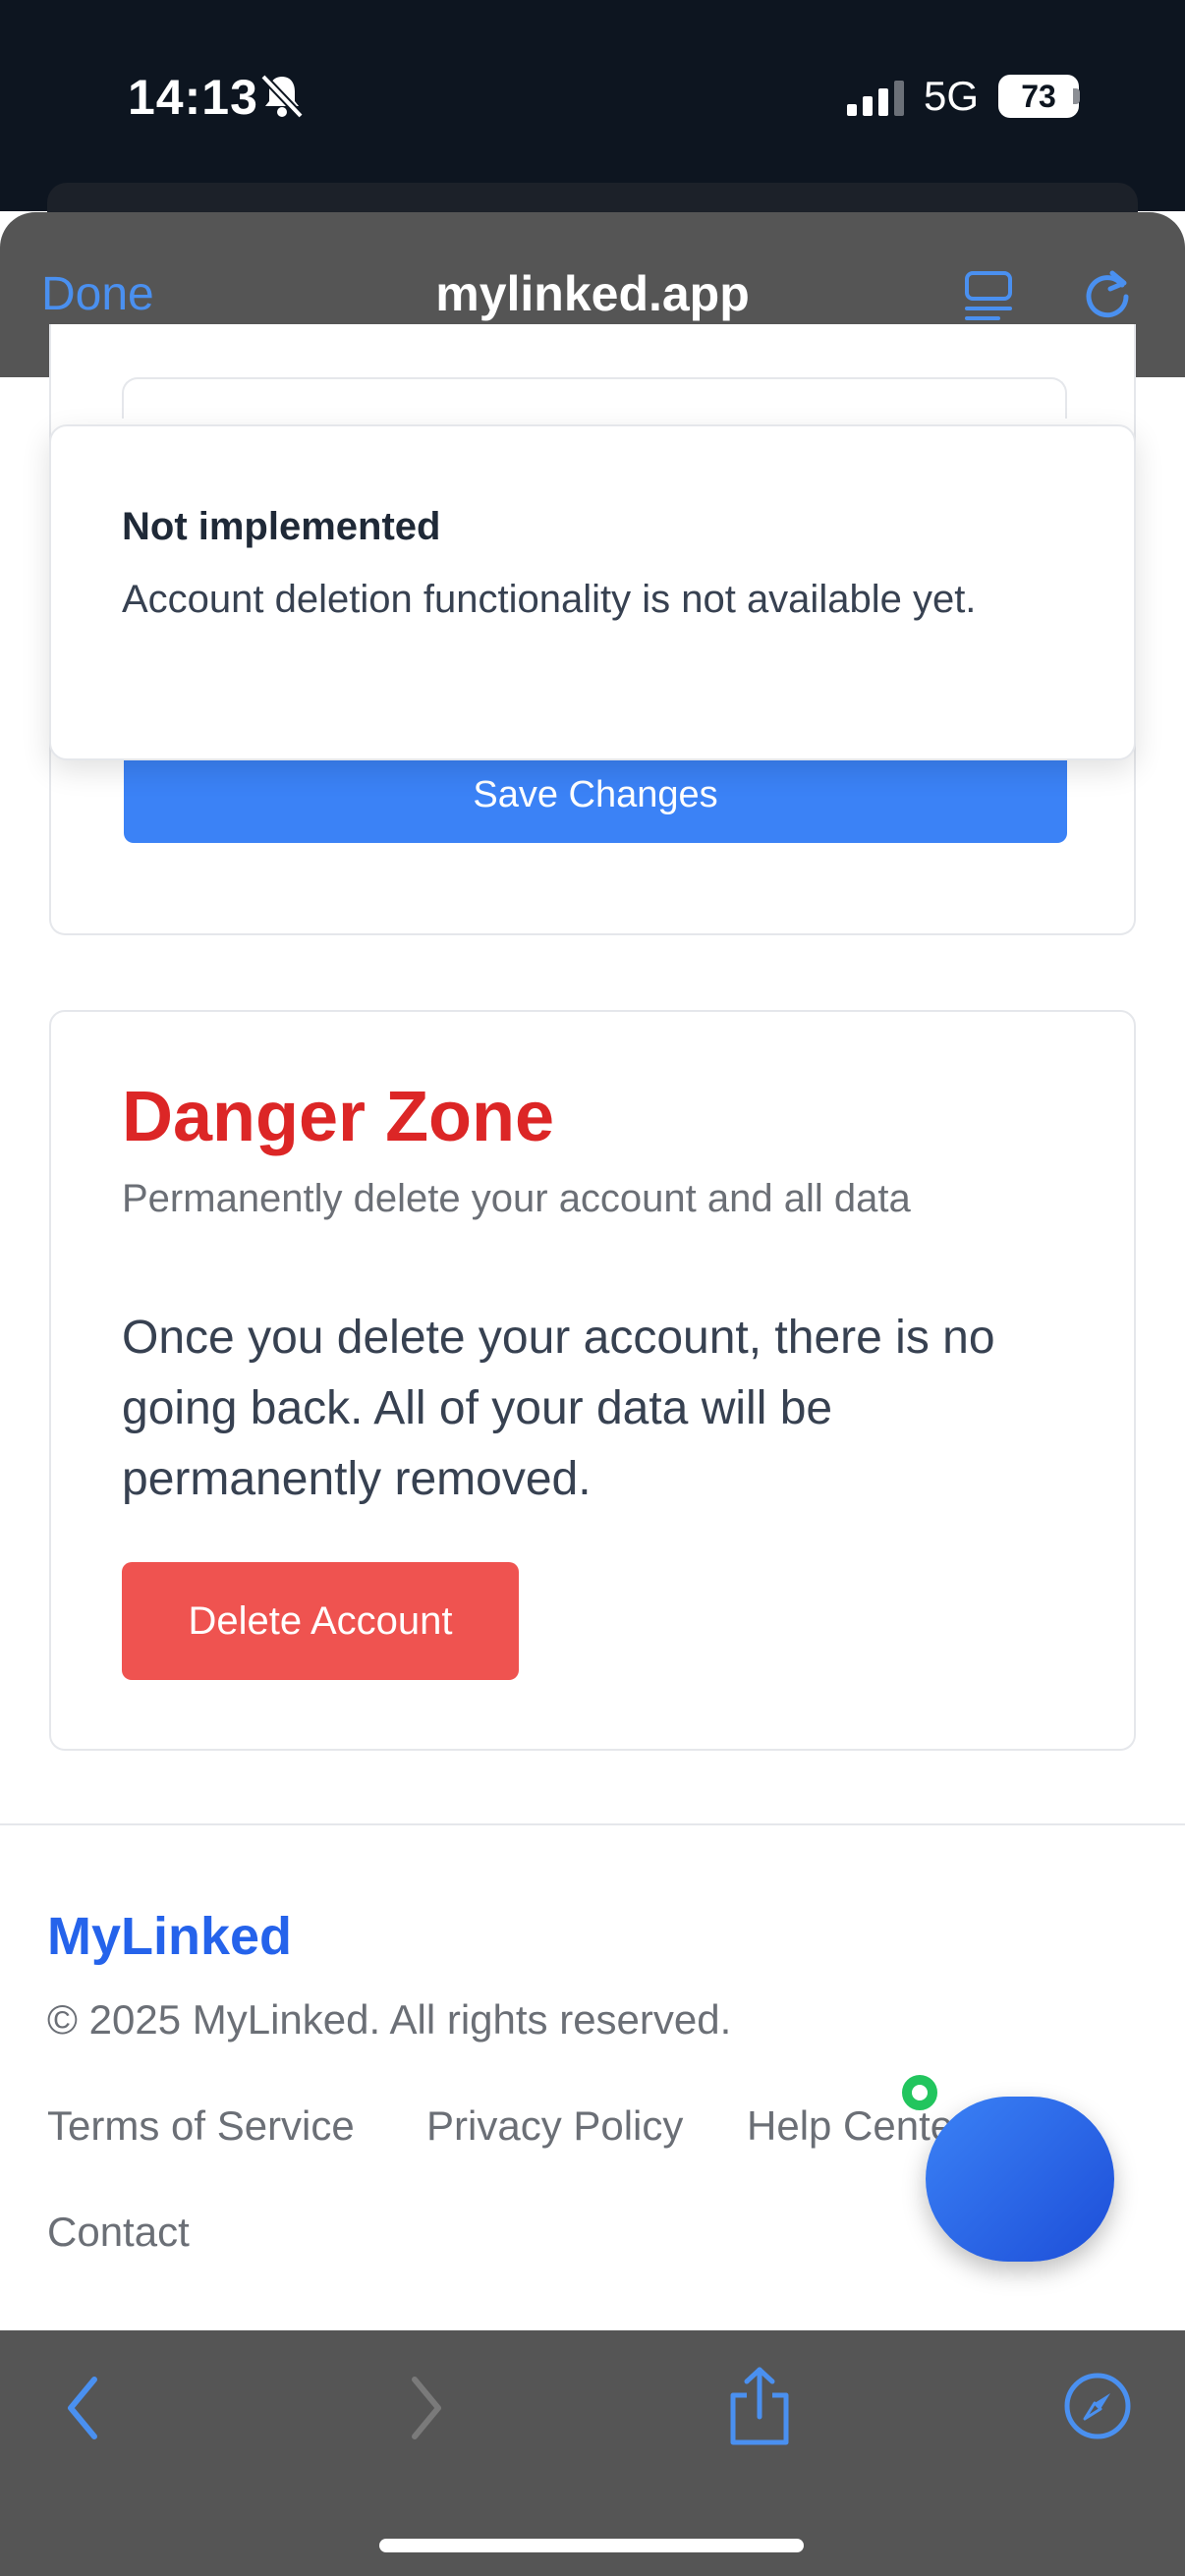 The width and height of the screenshot is (1185, 2576). What do you see at coordinates (339, 1117) in the screenshot?
I see `danger-zone-title: Danger Zone` at bounding box center [339, 1117].